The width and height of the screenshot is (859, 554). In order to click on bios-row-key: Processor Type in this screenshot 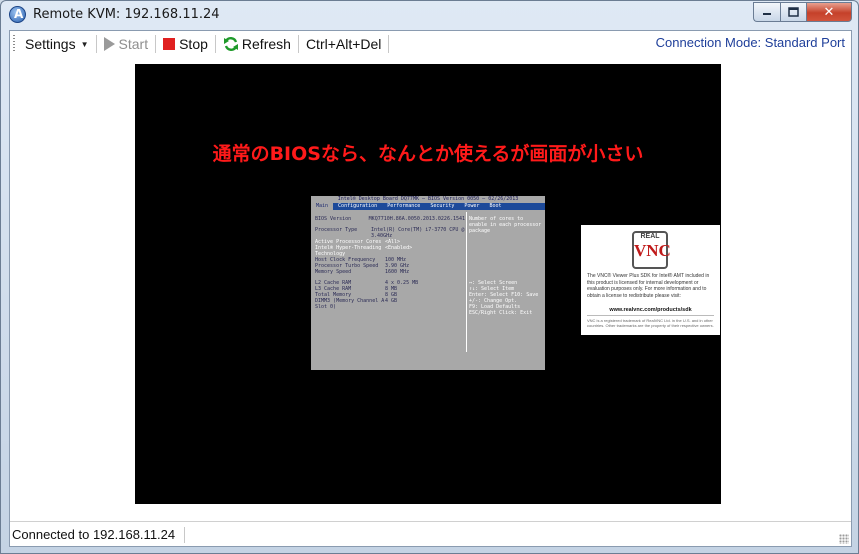, I will do `click(336, 230)`.